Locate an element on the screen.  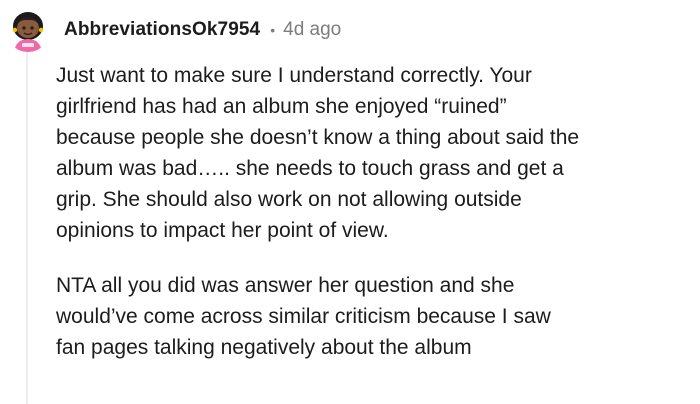
user-avatar is located at coordinates (28, 30).